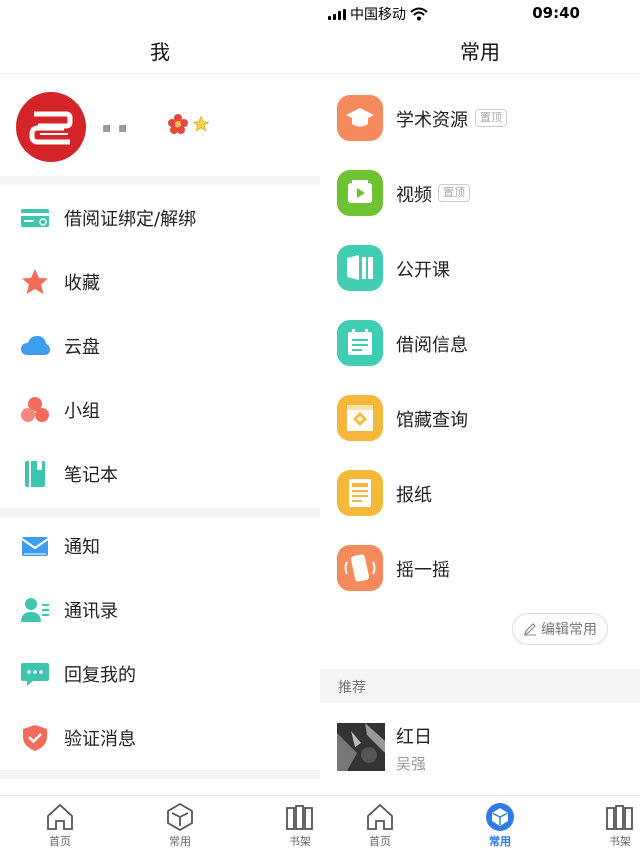 Image resolution: width=640 pixels, height=853 pixels. What do you see at coordinates (423, 570) in the screenshot?
I see `item-label: 摇一摇` at bounding box center [423, 570].